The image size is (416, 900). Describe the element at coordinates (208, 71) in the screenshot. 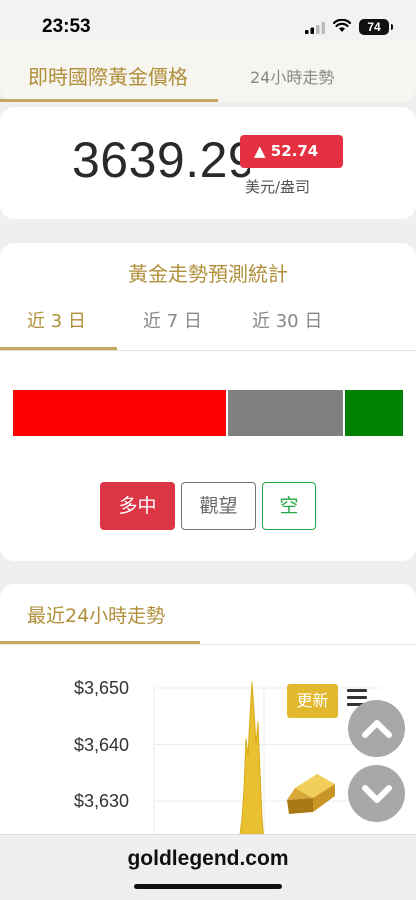

I see `price-tabs: 即時國際黃金價格 24小時走勢` at that location.